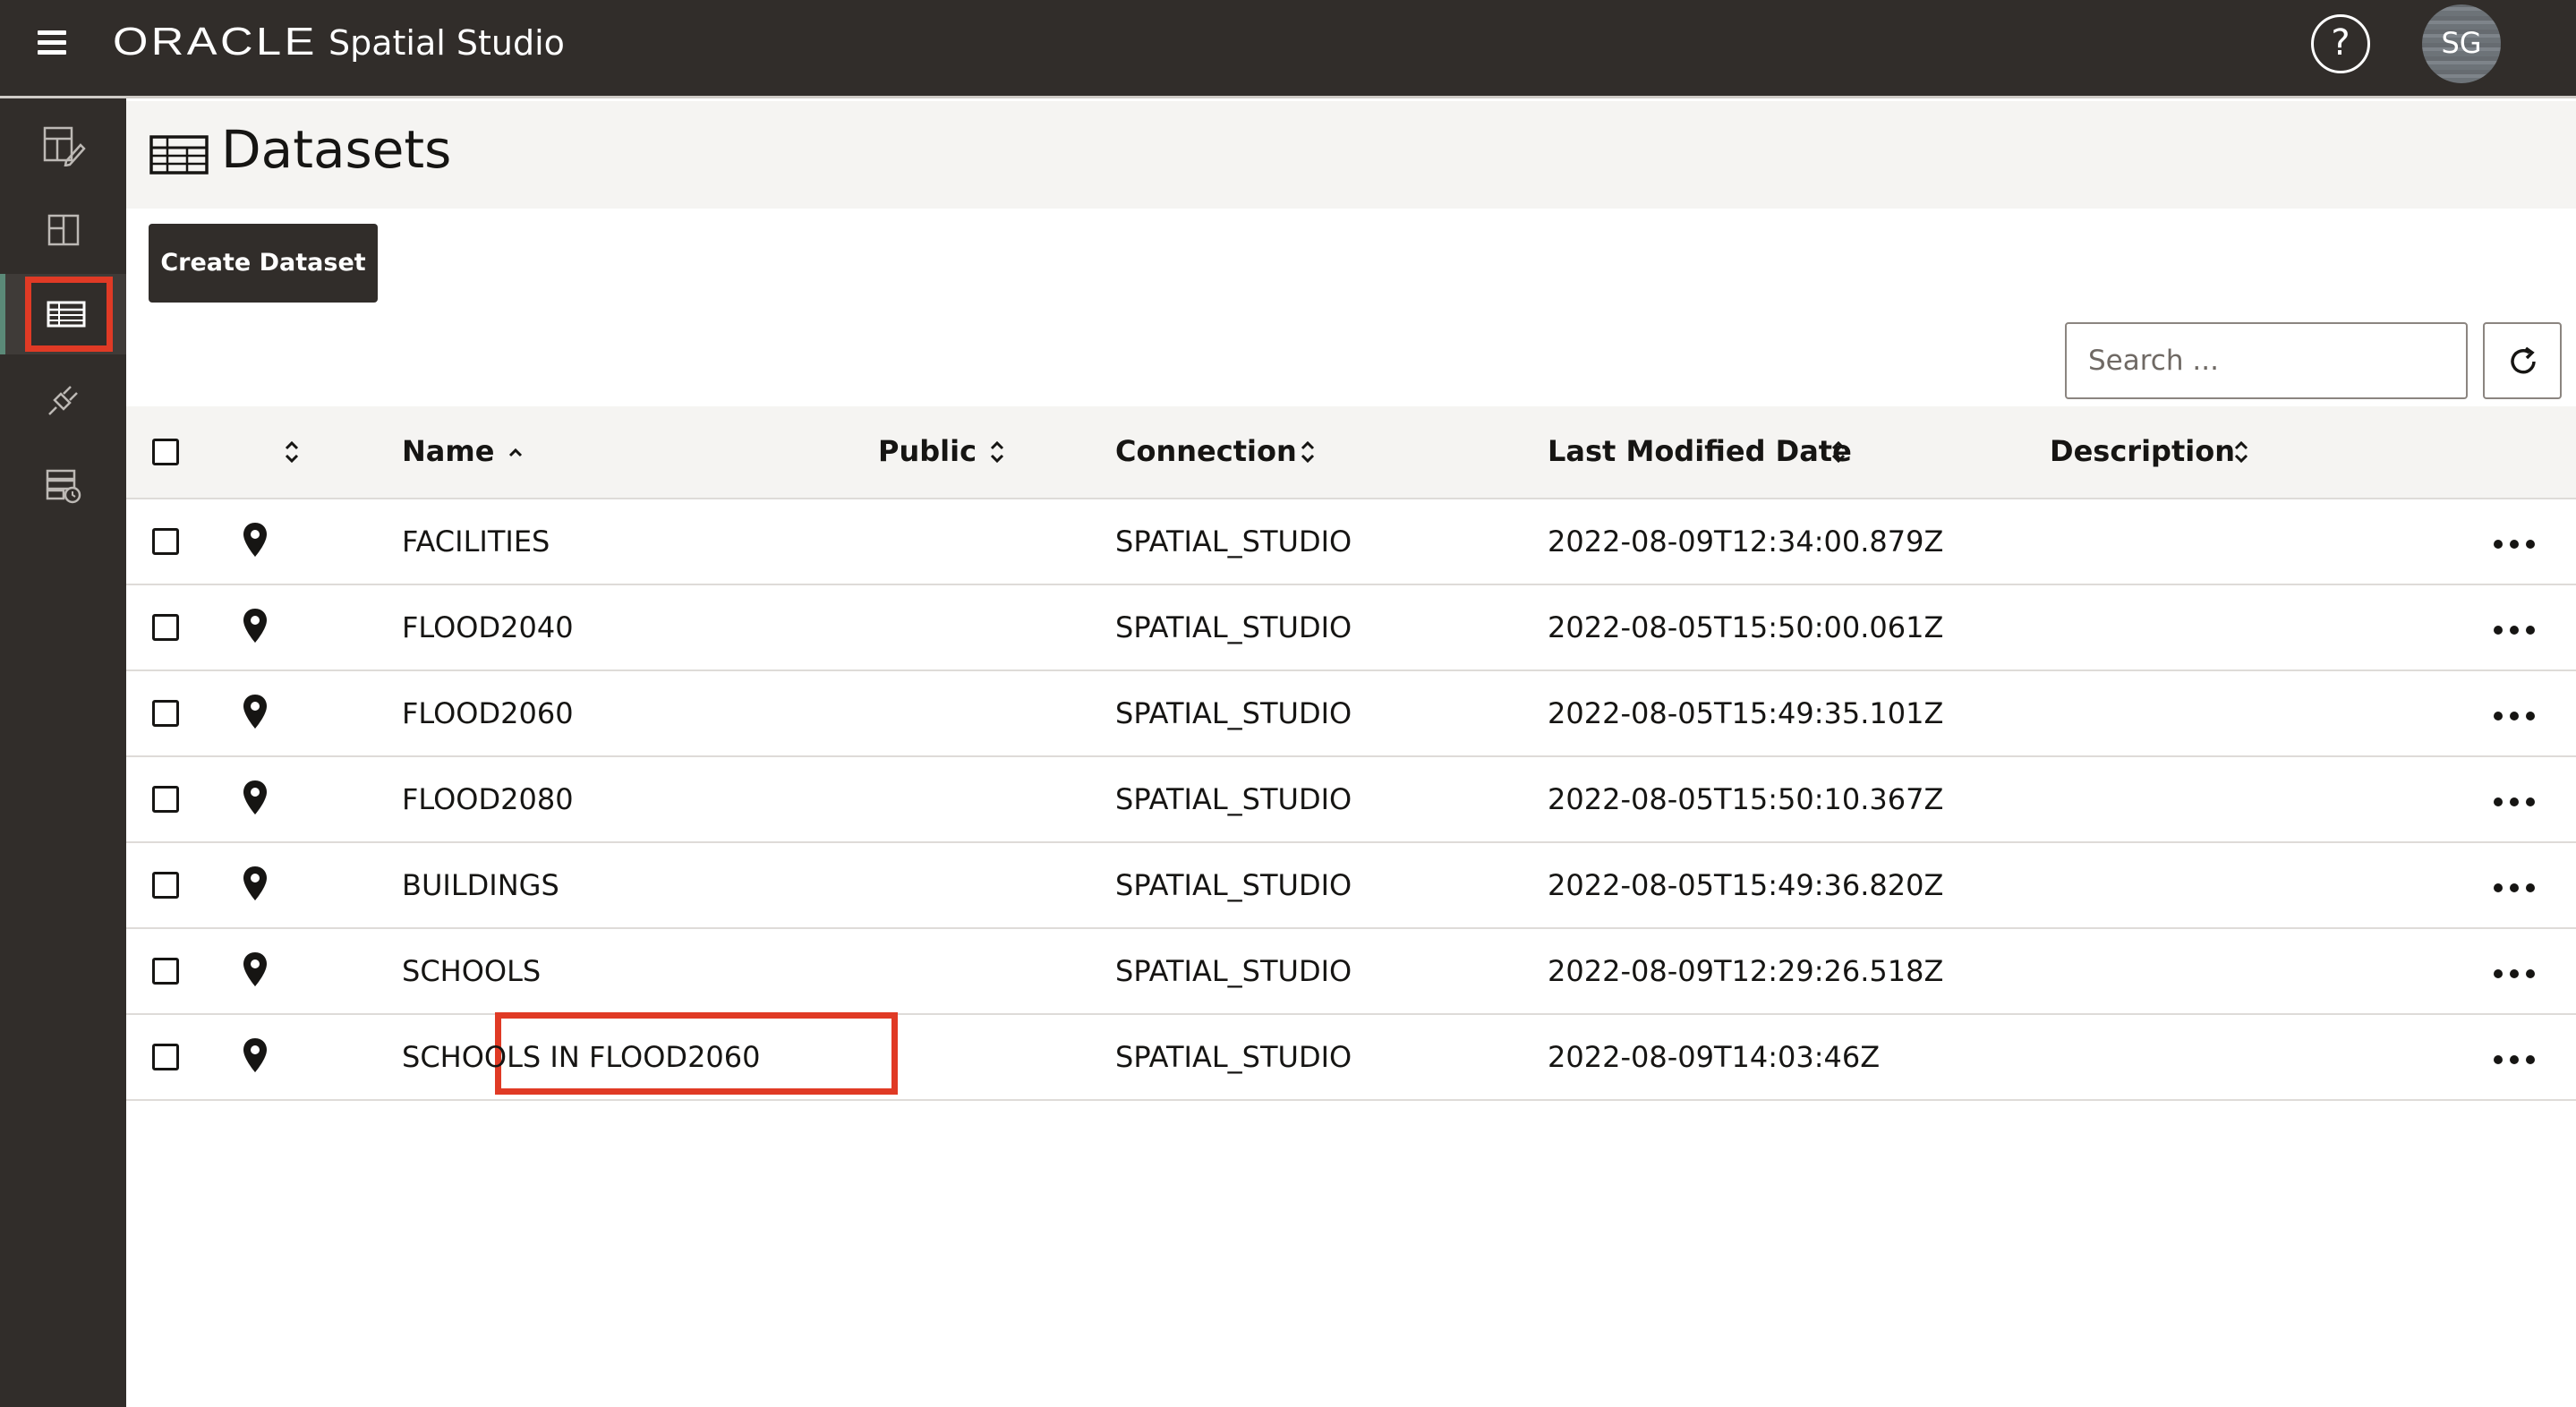 This screenshot has width=2576, height=1407. I want to click on plug-icon, so click(62, 400).